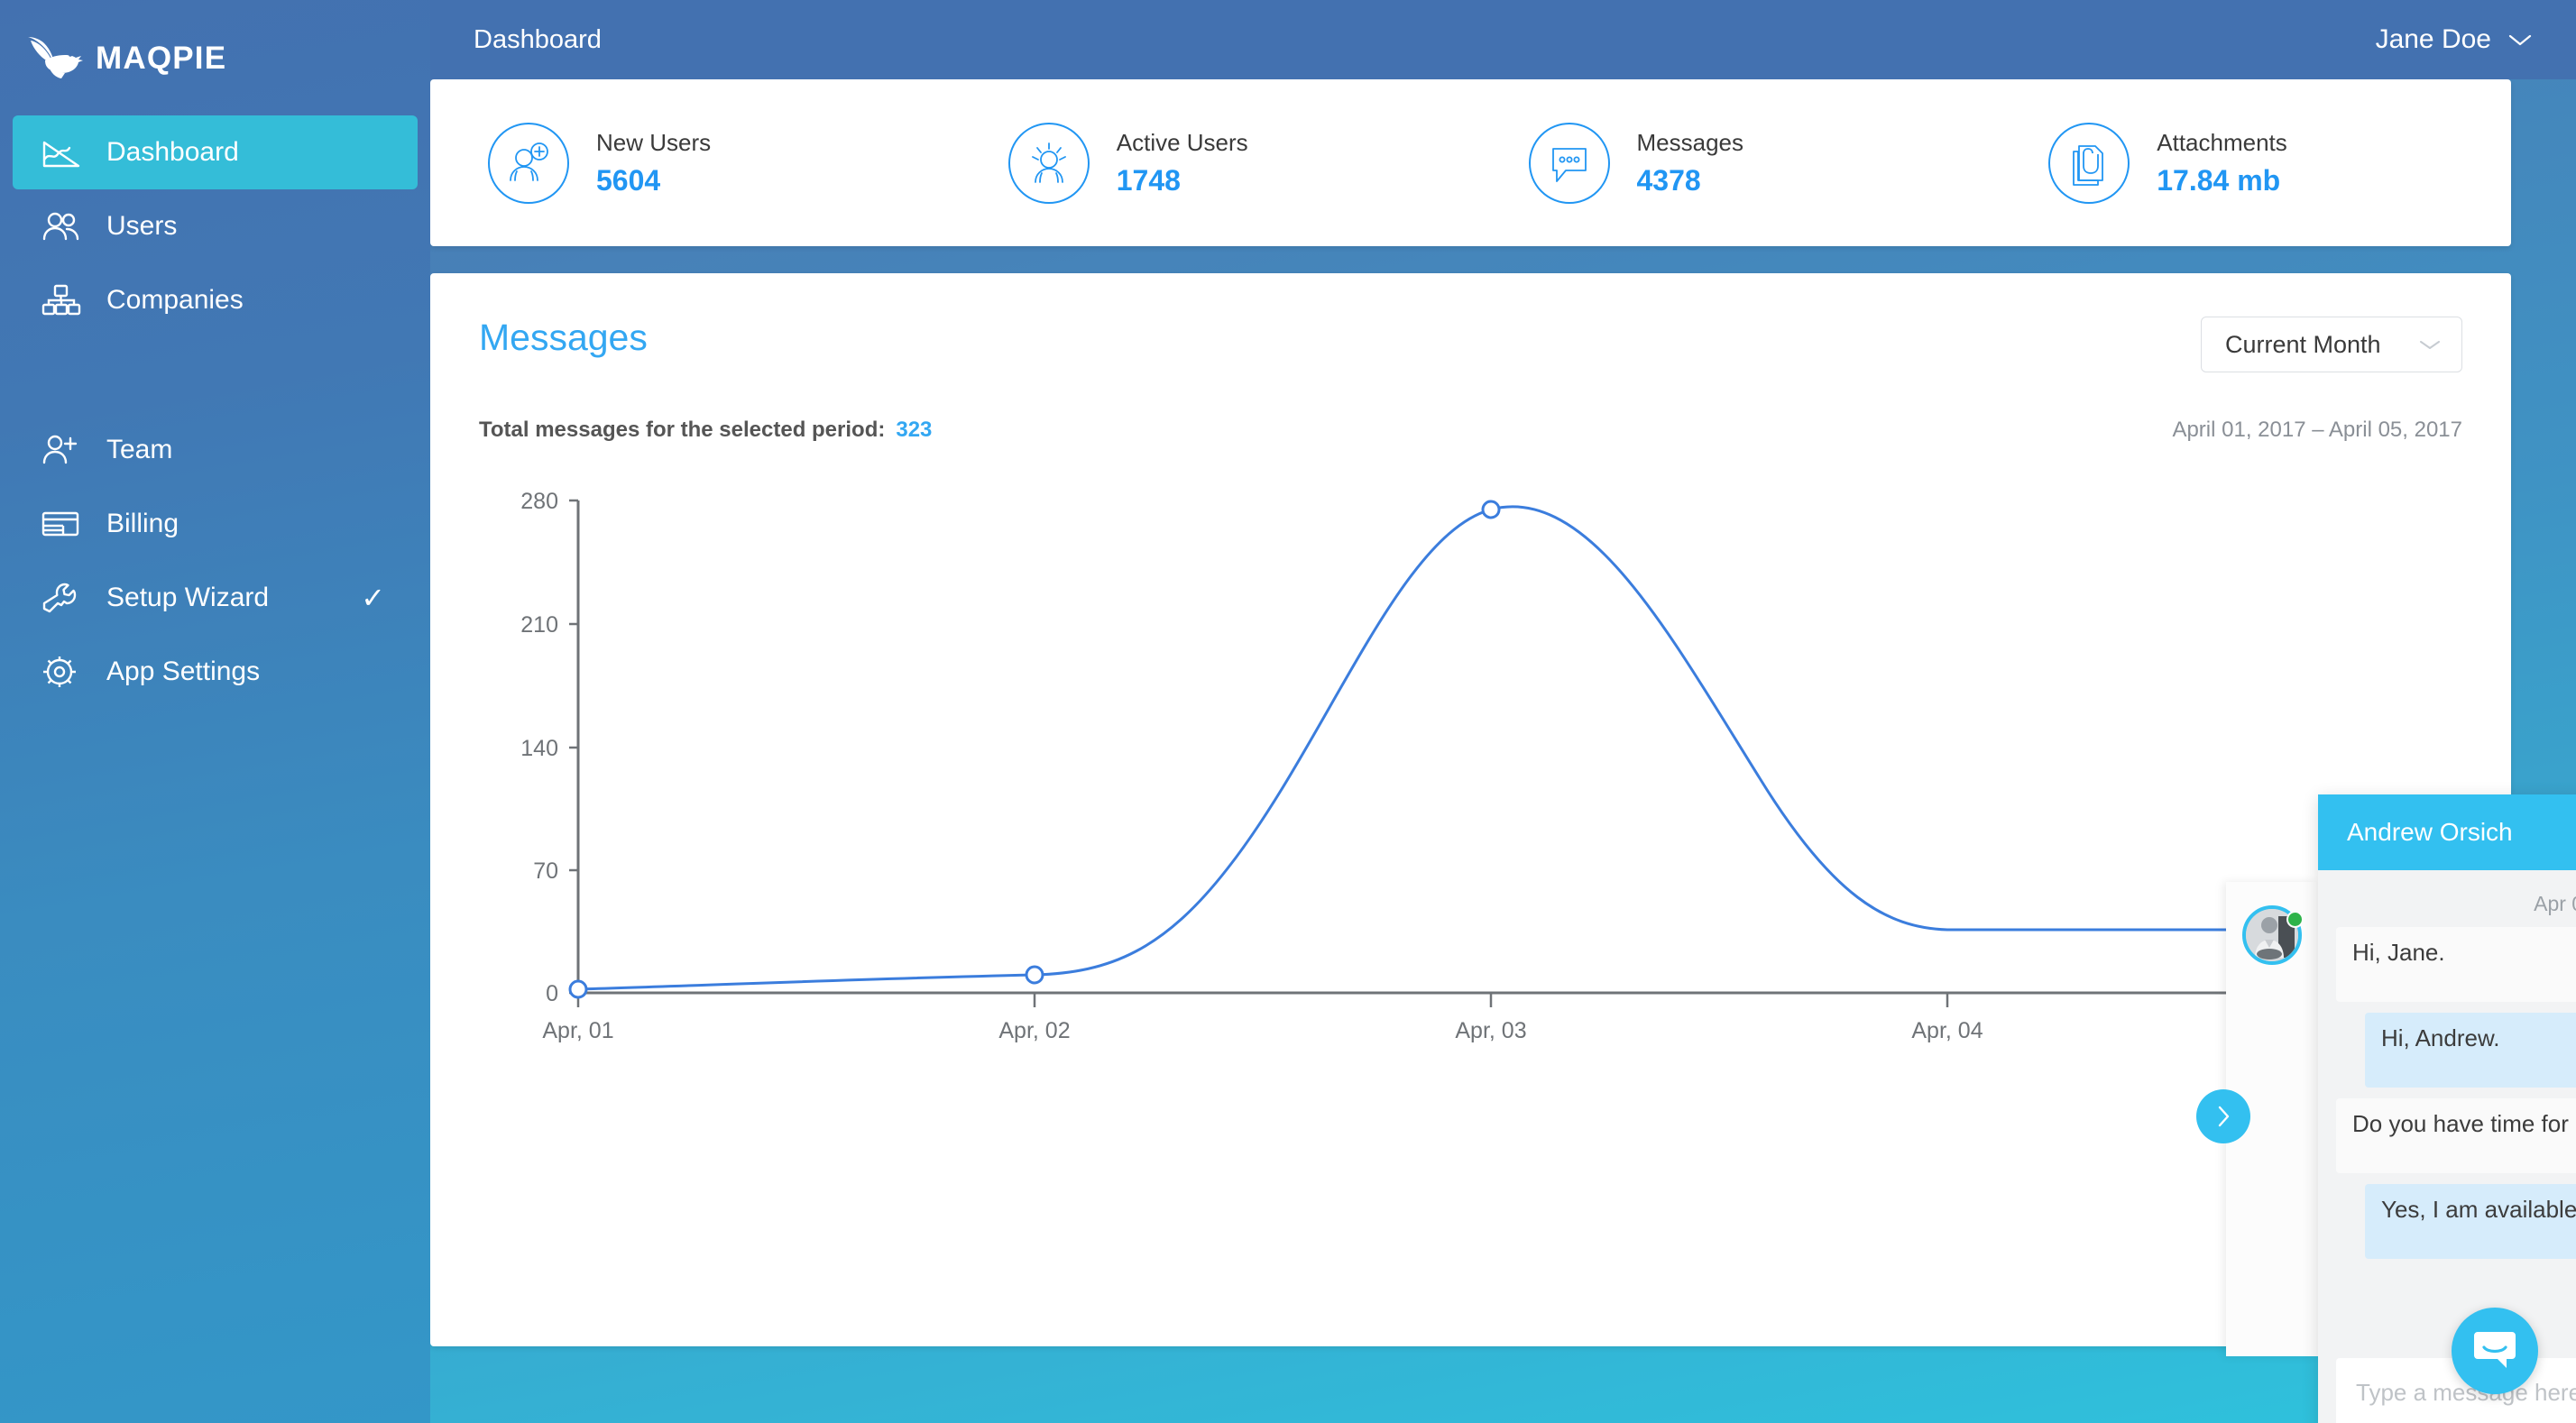 This screenshot has width=2576, height=1423. I want to click on chat-message-body: Yes, I am available now, so click(2478, 1209).